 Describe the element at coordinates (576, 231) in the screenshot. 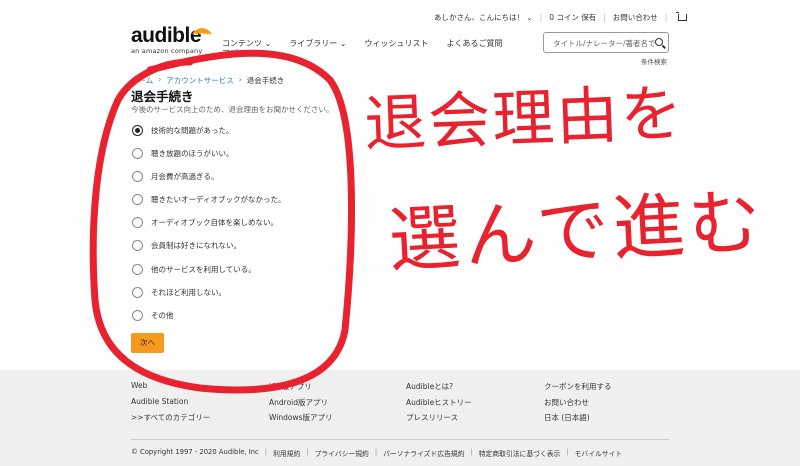

I see `annotation-line2: 選んで進む` at that location.